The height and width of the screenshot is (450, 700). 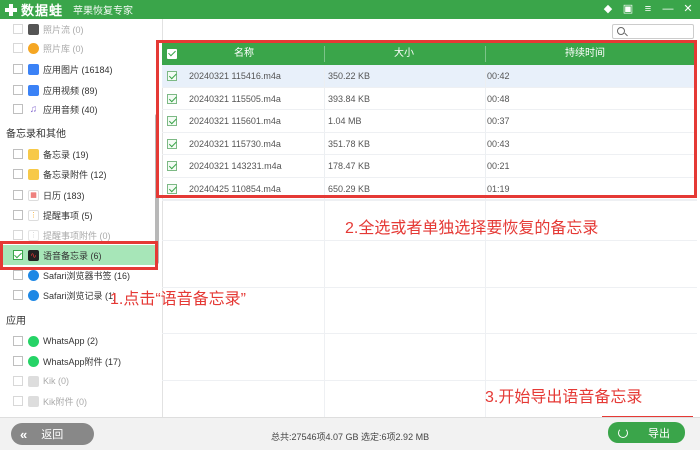 What do you see at coordinates (65, 401) in the screenshot?
I see `sidebar-item-label: Kik附件 (0)` at bounding box center [65, 401].